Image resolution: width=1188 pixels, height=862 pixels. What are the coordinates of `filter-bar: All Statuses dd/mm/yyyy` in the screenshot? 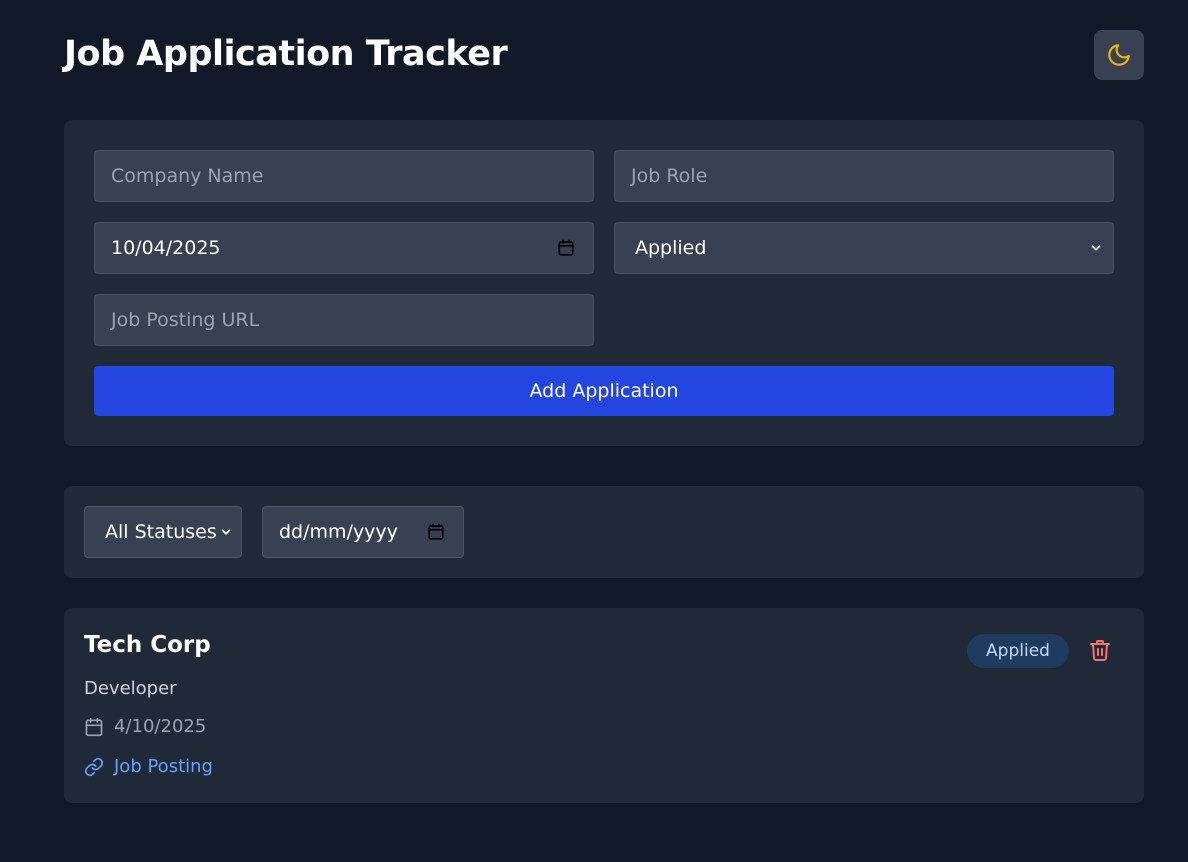 It's located at (604, 532).